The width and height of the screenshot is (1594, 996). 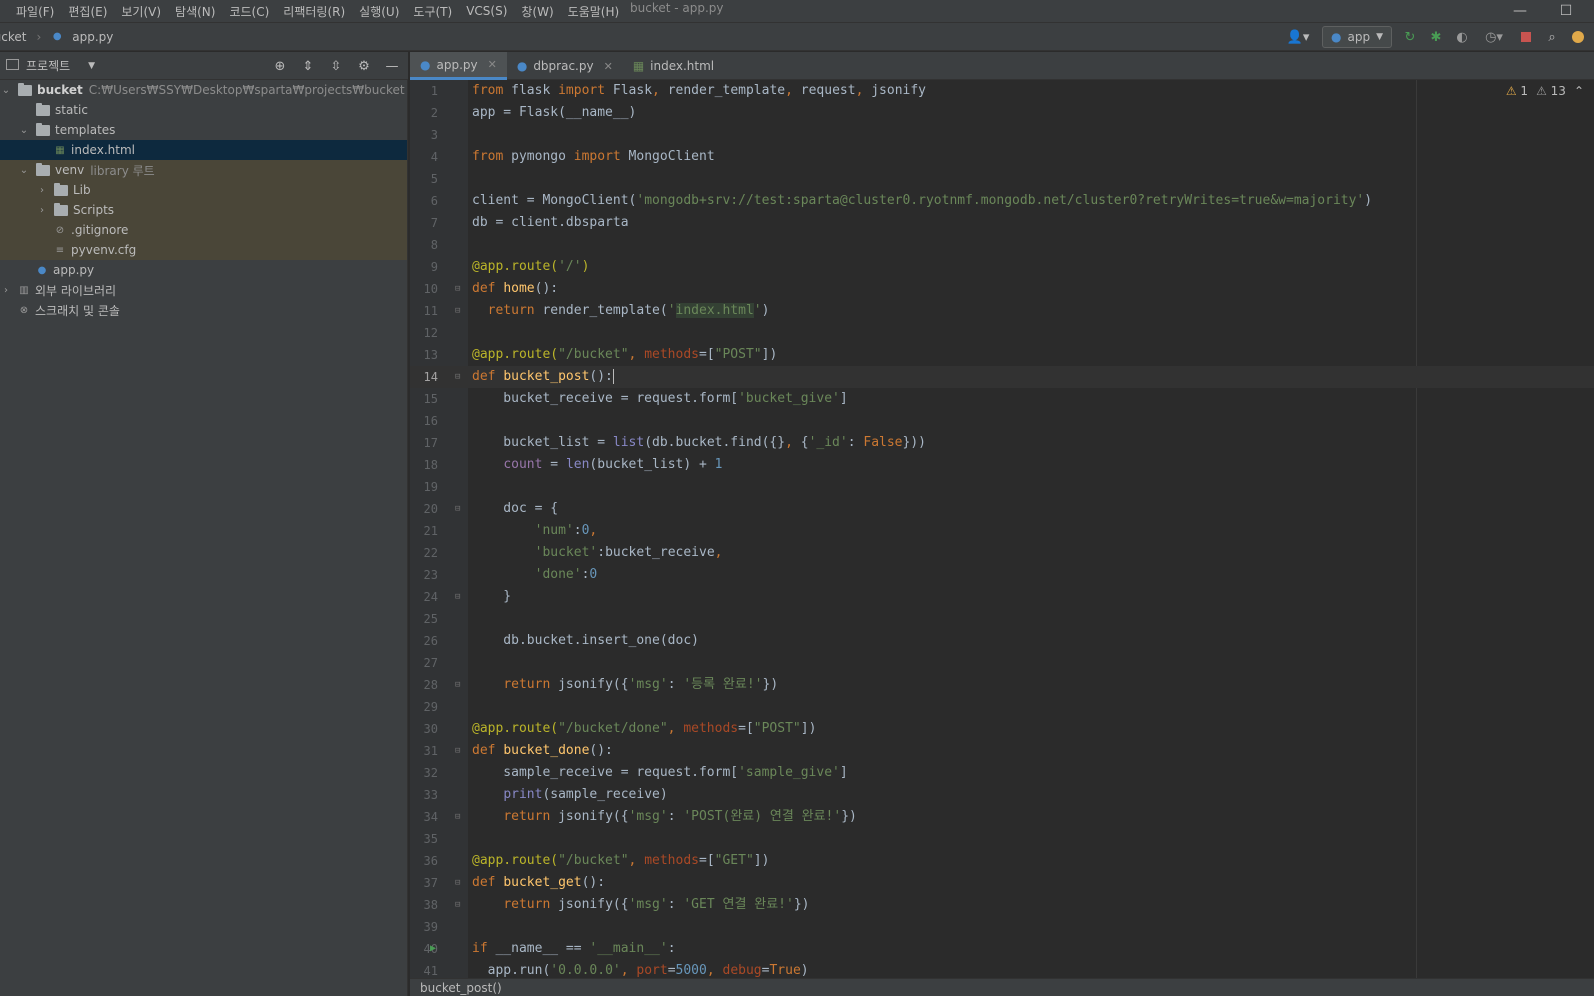 What do you see at coordinates (1526, 37) in the screenshot?
I see `stop-icon` at bounding box center [1526, 37].